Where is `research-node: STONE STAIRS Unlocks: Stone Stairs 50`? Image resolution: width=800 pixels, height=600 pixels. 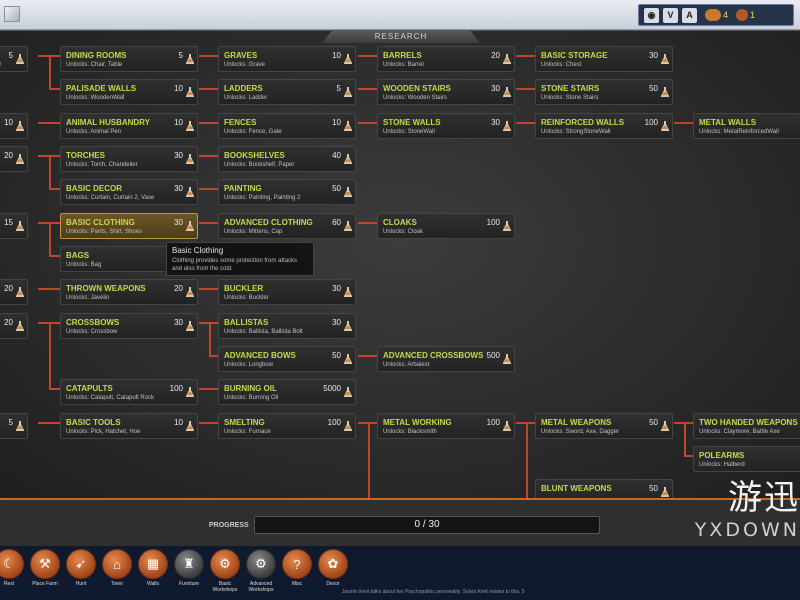 research-node: STONE STAIRS Unlocks: Stone Stairs 50 is located at coordinates (604, 92).